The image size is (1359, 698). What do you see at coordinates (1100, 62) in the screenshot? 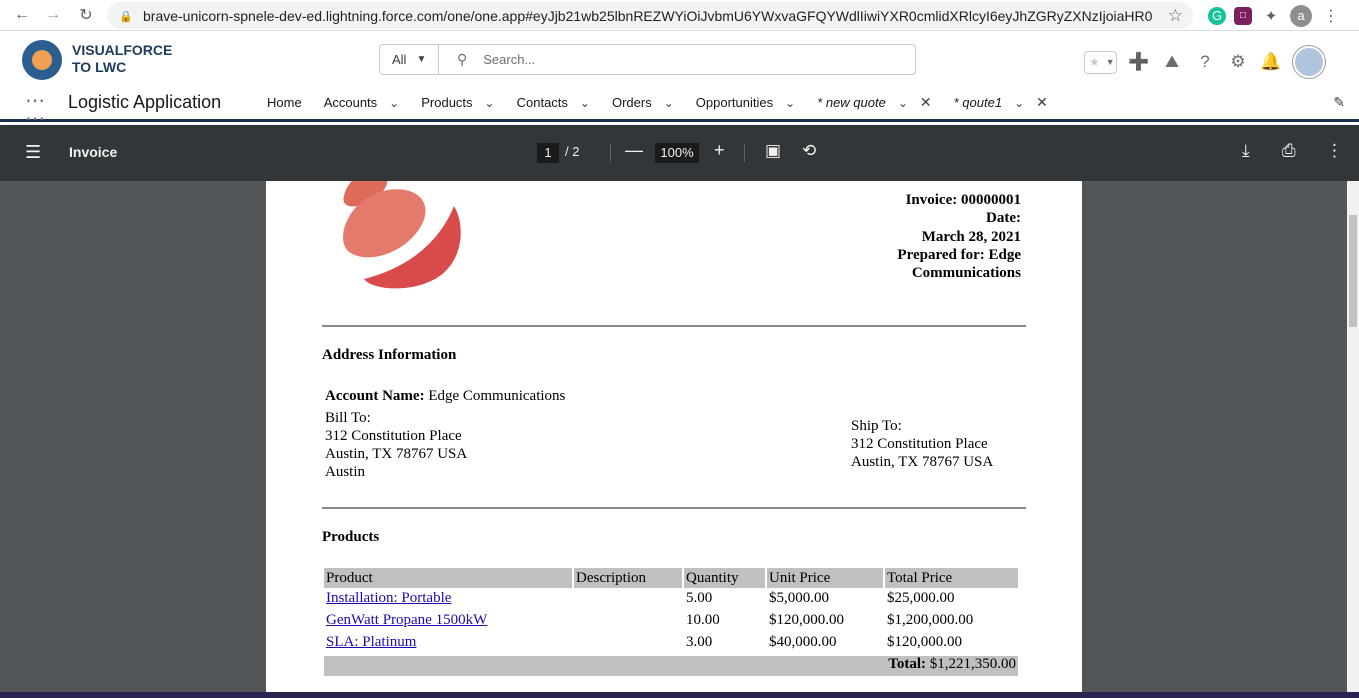
I see `favorites-button: ★ ▼` at bounding box center [1100, 62].